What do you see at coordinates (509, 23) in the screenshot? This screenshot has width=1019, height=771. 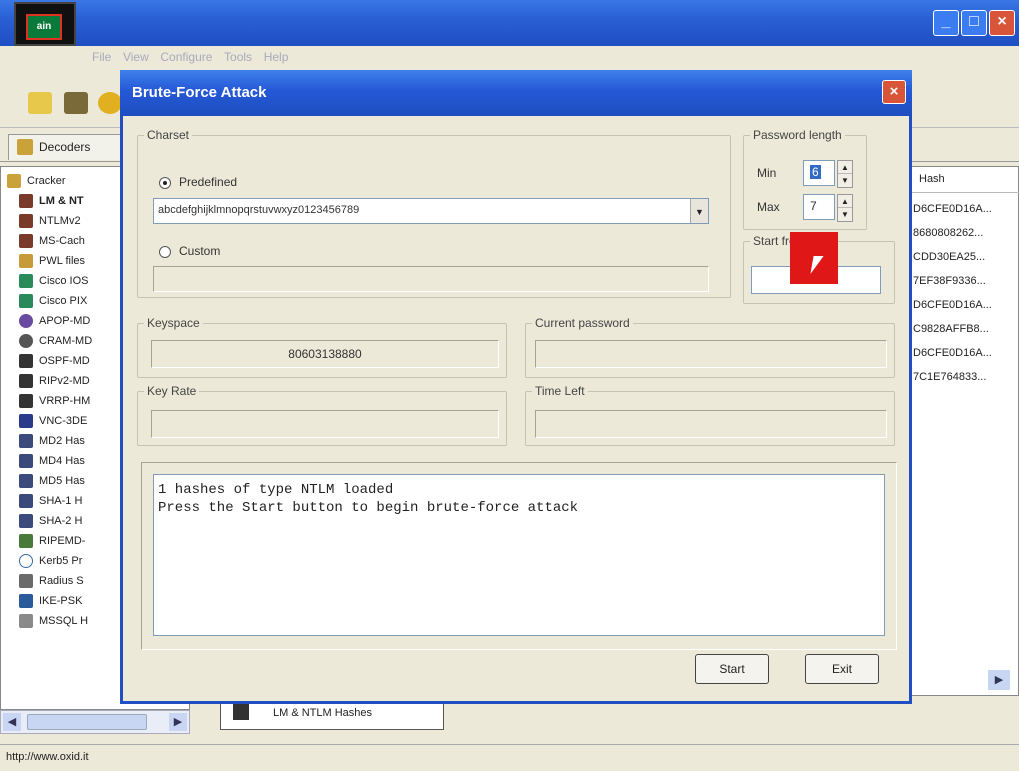 I see `main-title-bar: ain _ □ ×` at bounding box center [509, 23].